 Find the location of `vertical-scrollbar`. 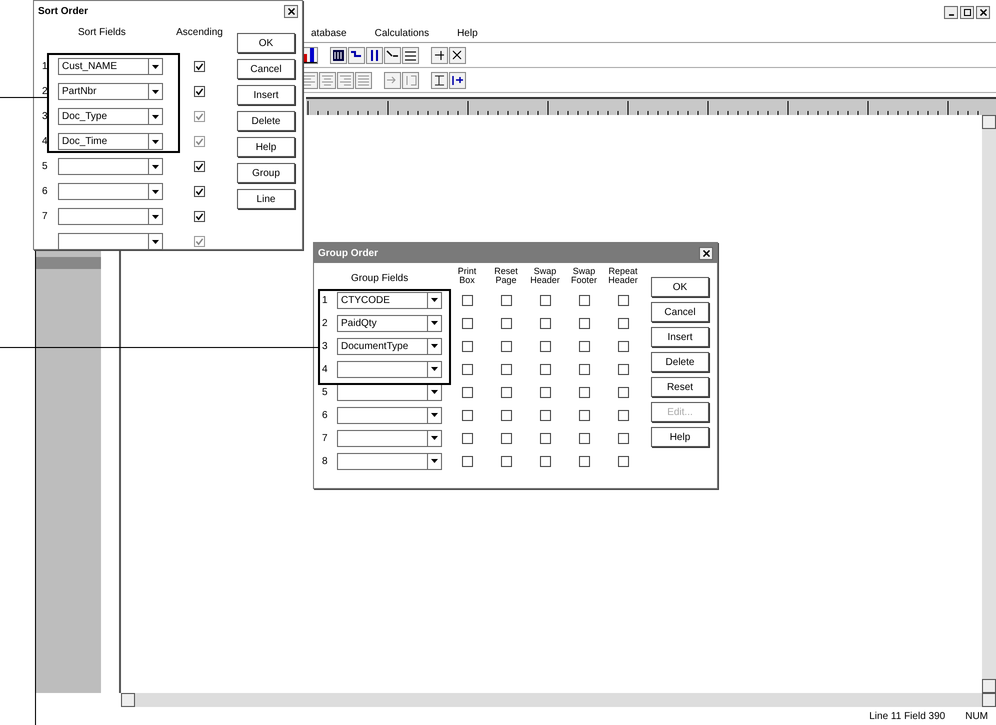

vertical-scrollbar is located at coordinates (989, 404).